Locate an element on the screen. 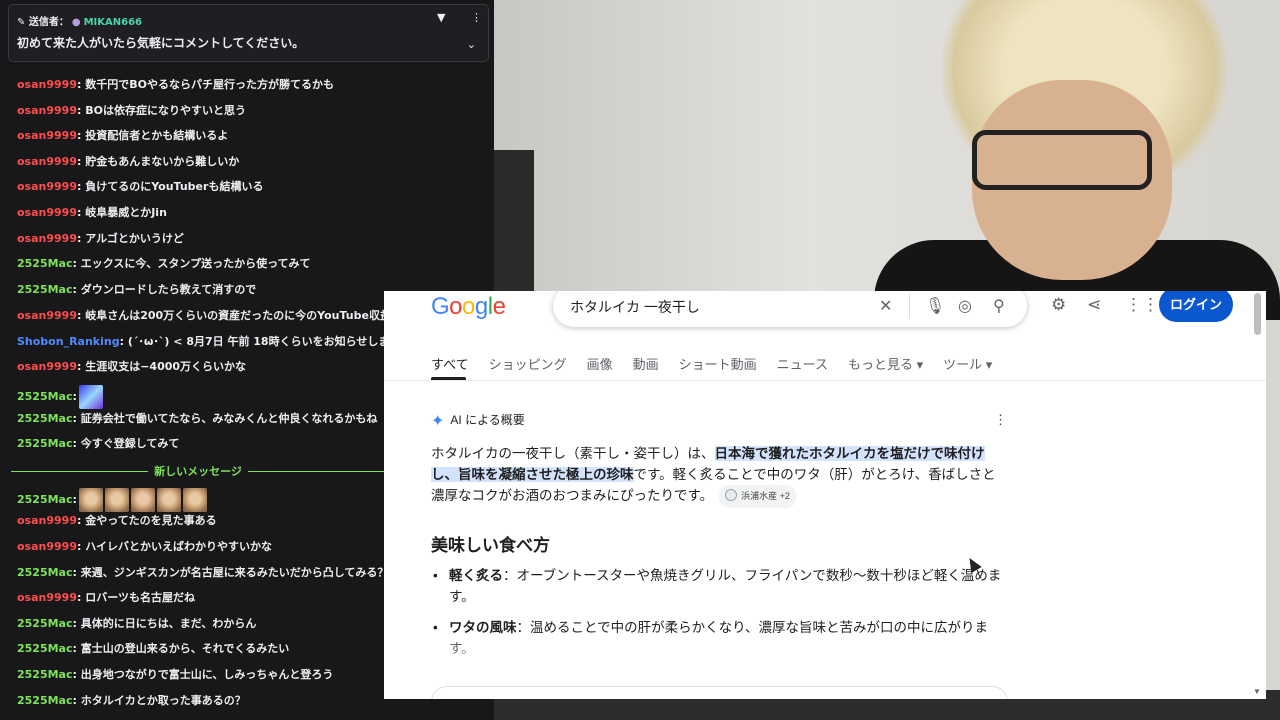  unpin-icon: ▼ is located at coordinates (441, 17).